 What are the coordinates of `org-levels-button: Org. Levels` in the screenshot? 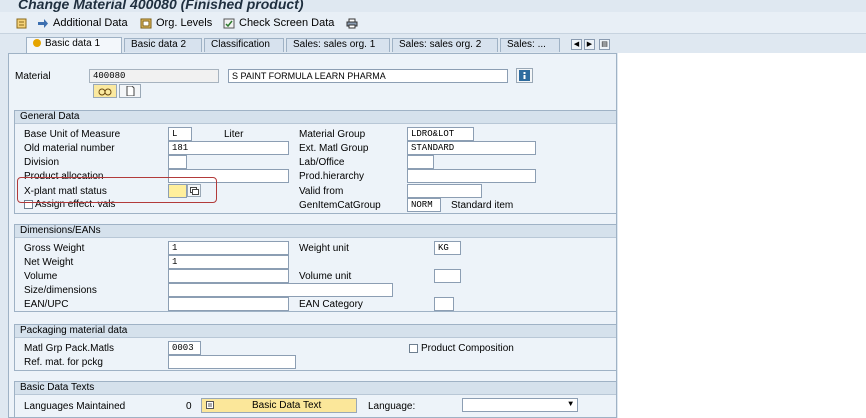 It's located at (176, 23).